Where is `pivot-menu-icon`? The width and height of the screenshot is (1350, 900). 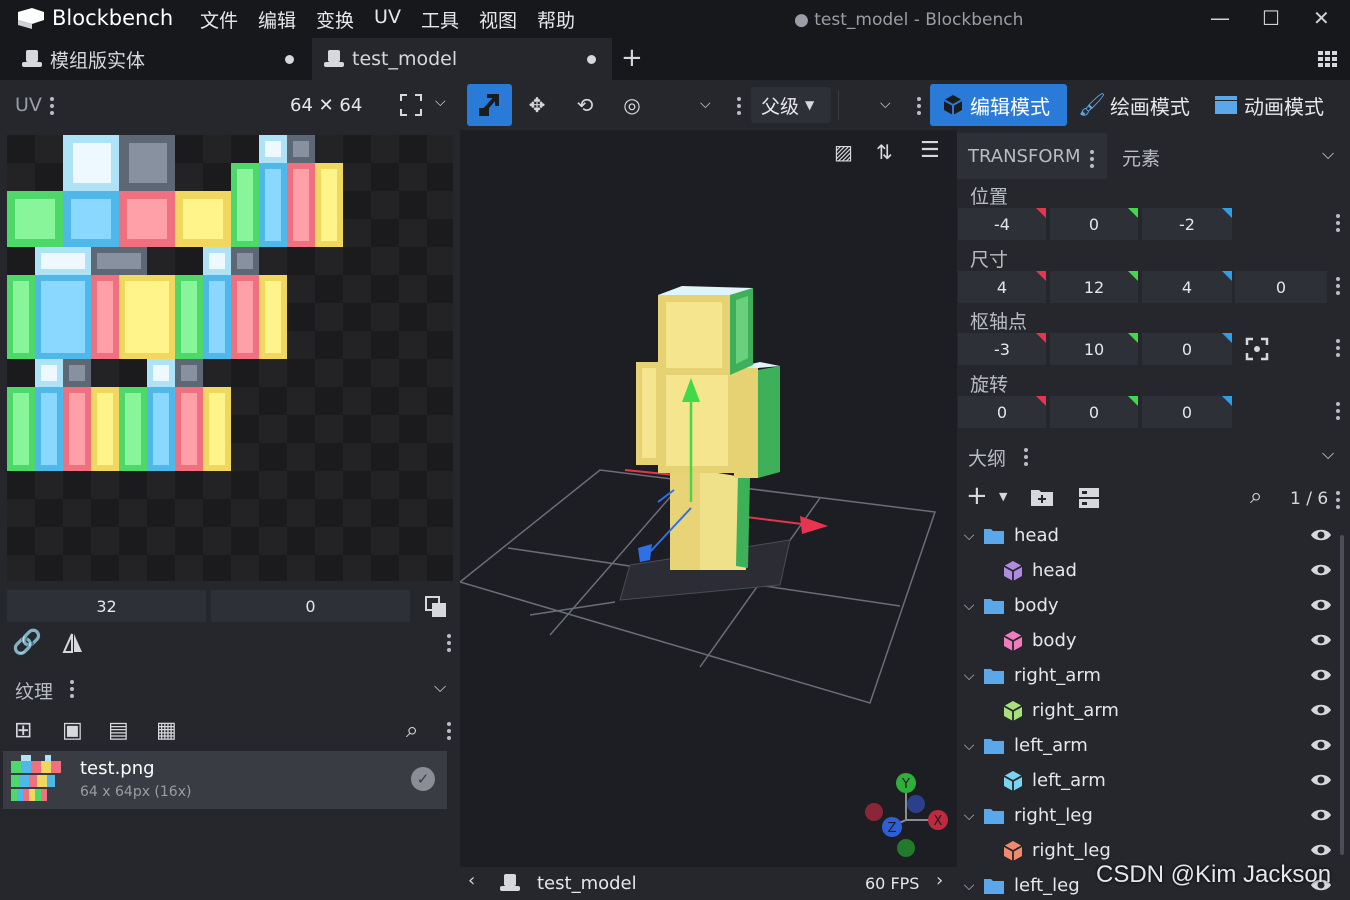
pivot-menu-icon is located at coordinates (1338, 349).